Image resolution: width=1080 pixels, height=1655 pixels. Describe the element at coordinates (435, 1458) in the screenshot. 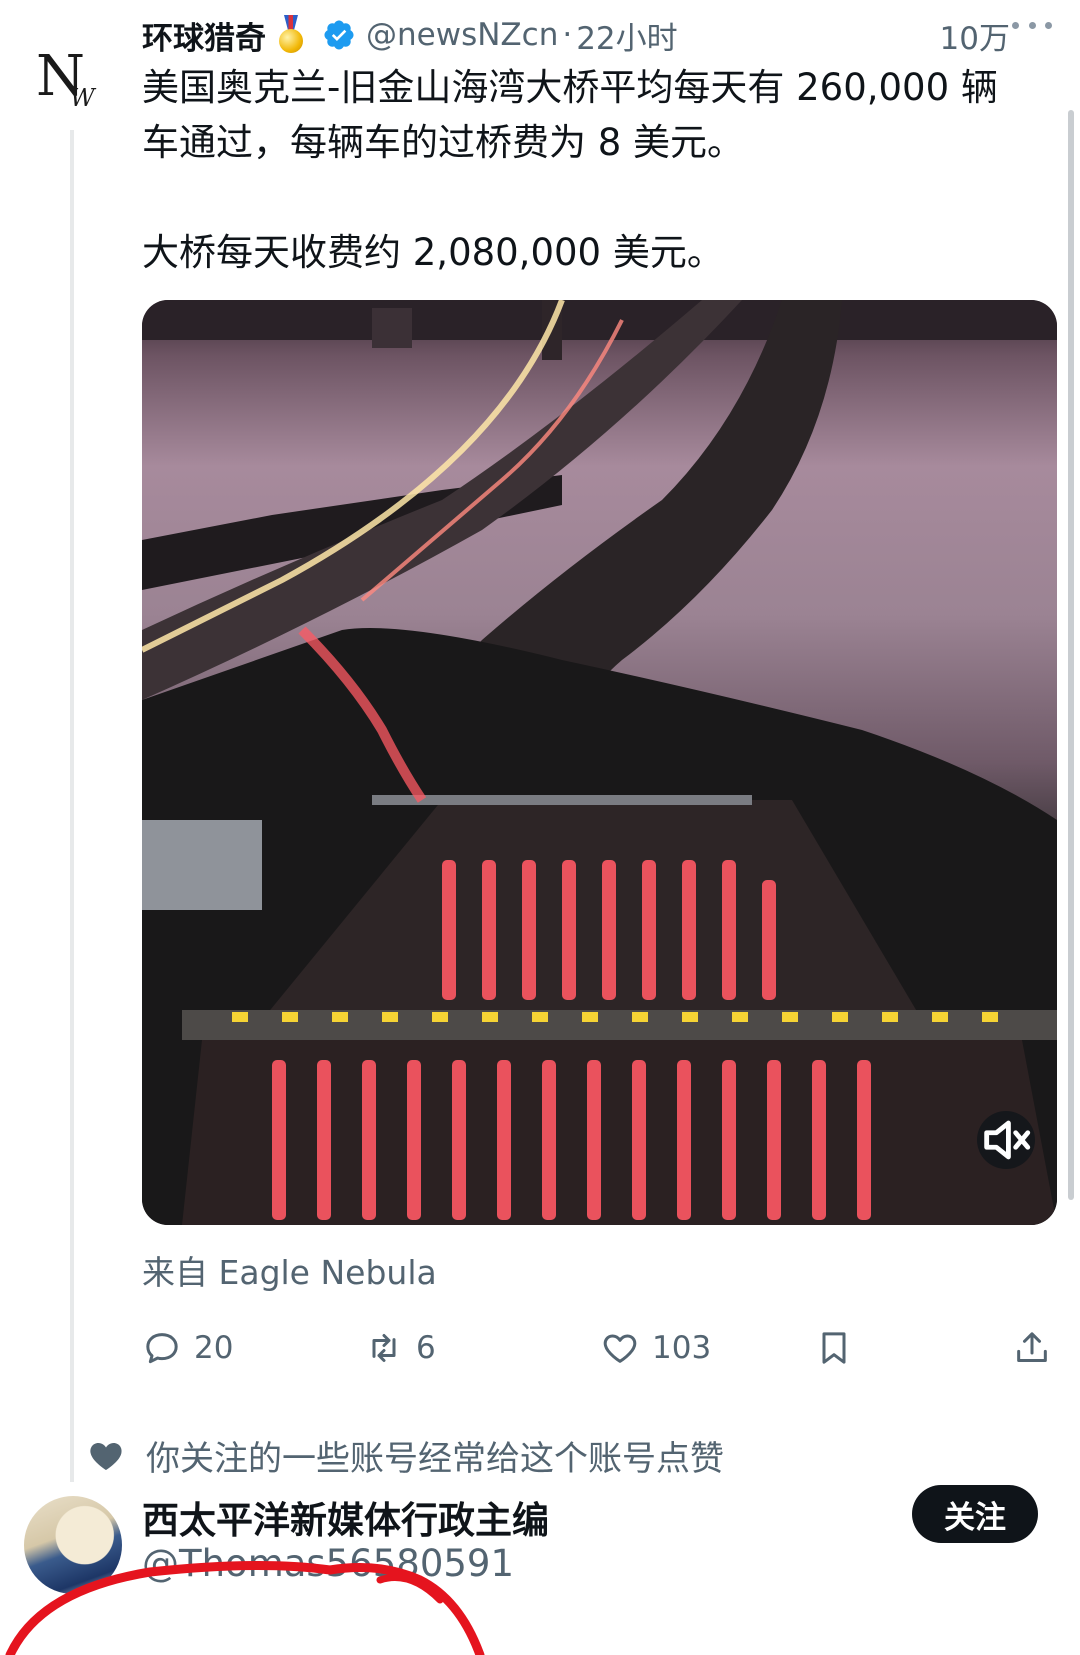

I see `social-context-text: 你关注的一些账号经常给这个账号点赞` at that location.